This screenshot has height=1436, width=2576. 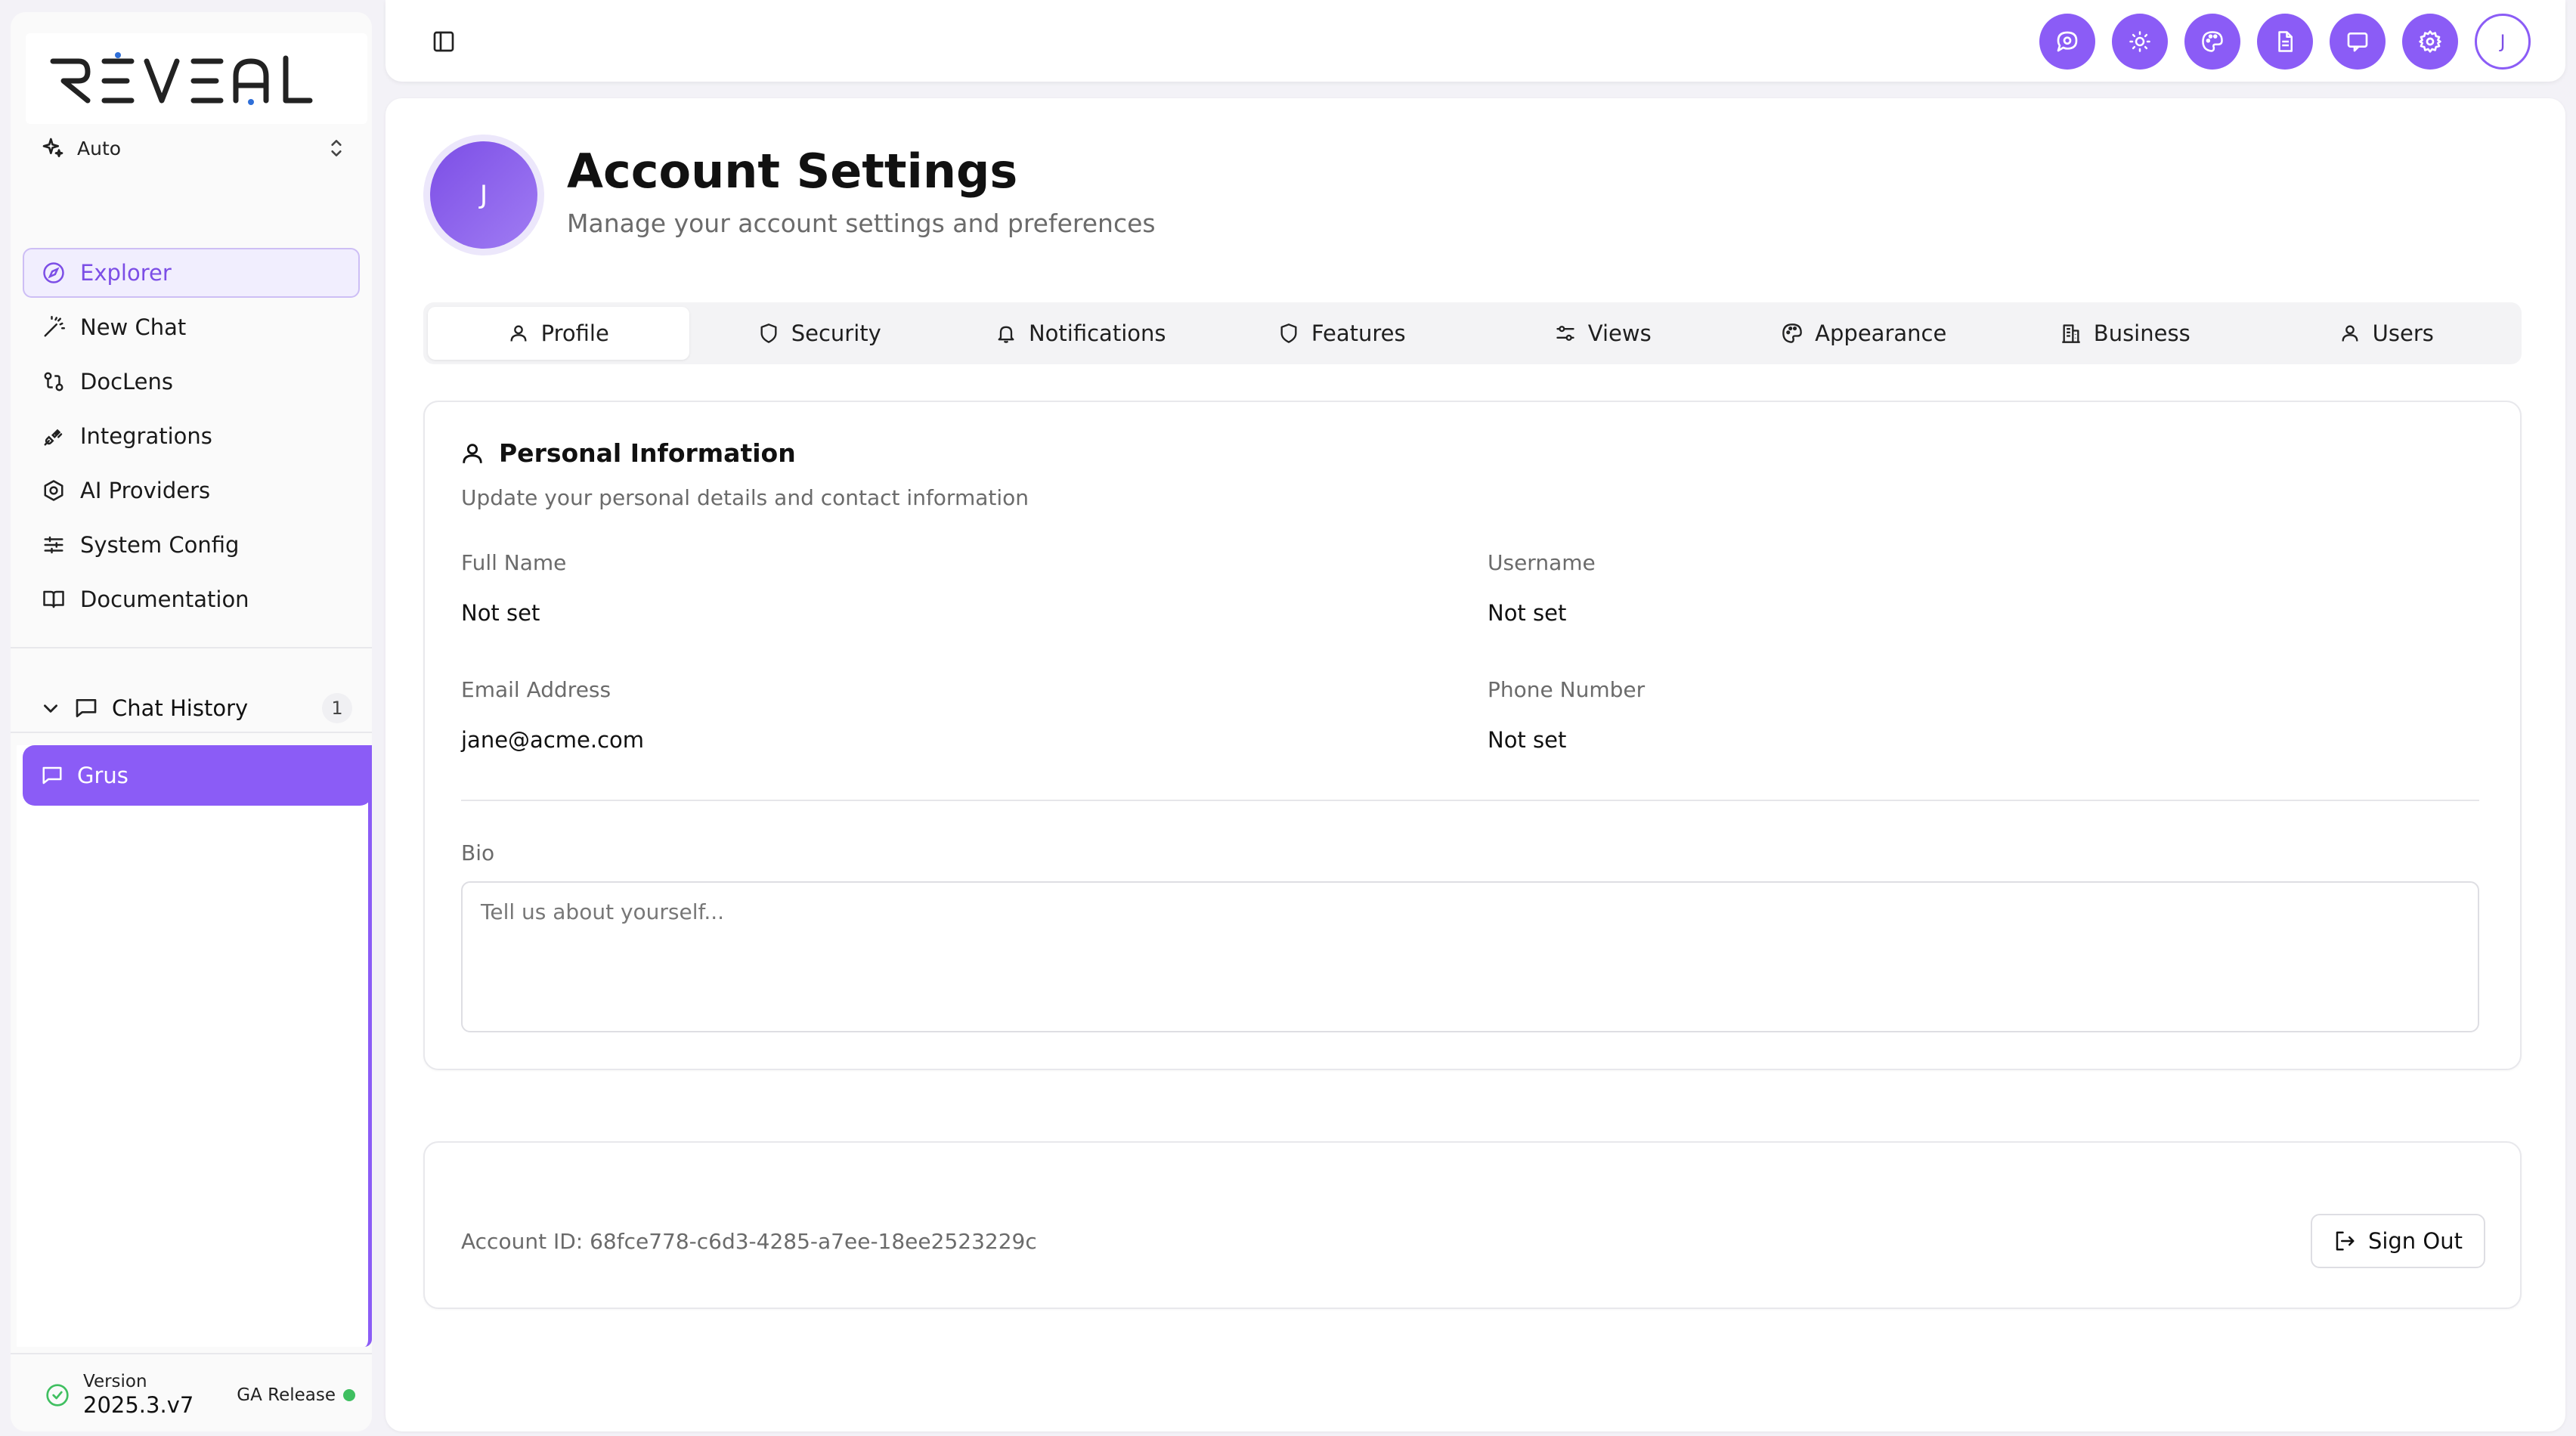 What do you see at coordinates (1475, 41) in the screenshot?
I see `topbar: J` at bounding box center [1475, 41].